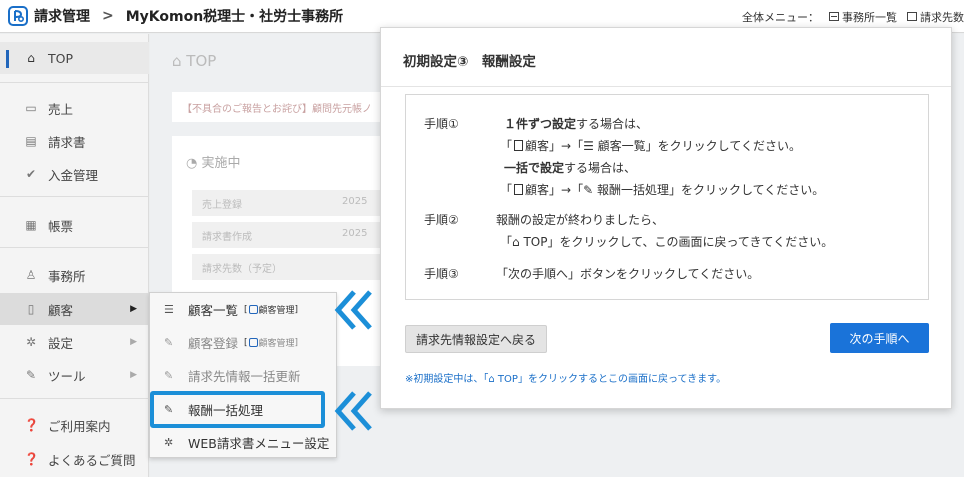  What do you see at coordinates (31, 141) in the screenshot?
I see `document-icon: ▤` at bounding box center [31, 141].